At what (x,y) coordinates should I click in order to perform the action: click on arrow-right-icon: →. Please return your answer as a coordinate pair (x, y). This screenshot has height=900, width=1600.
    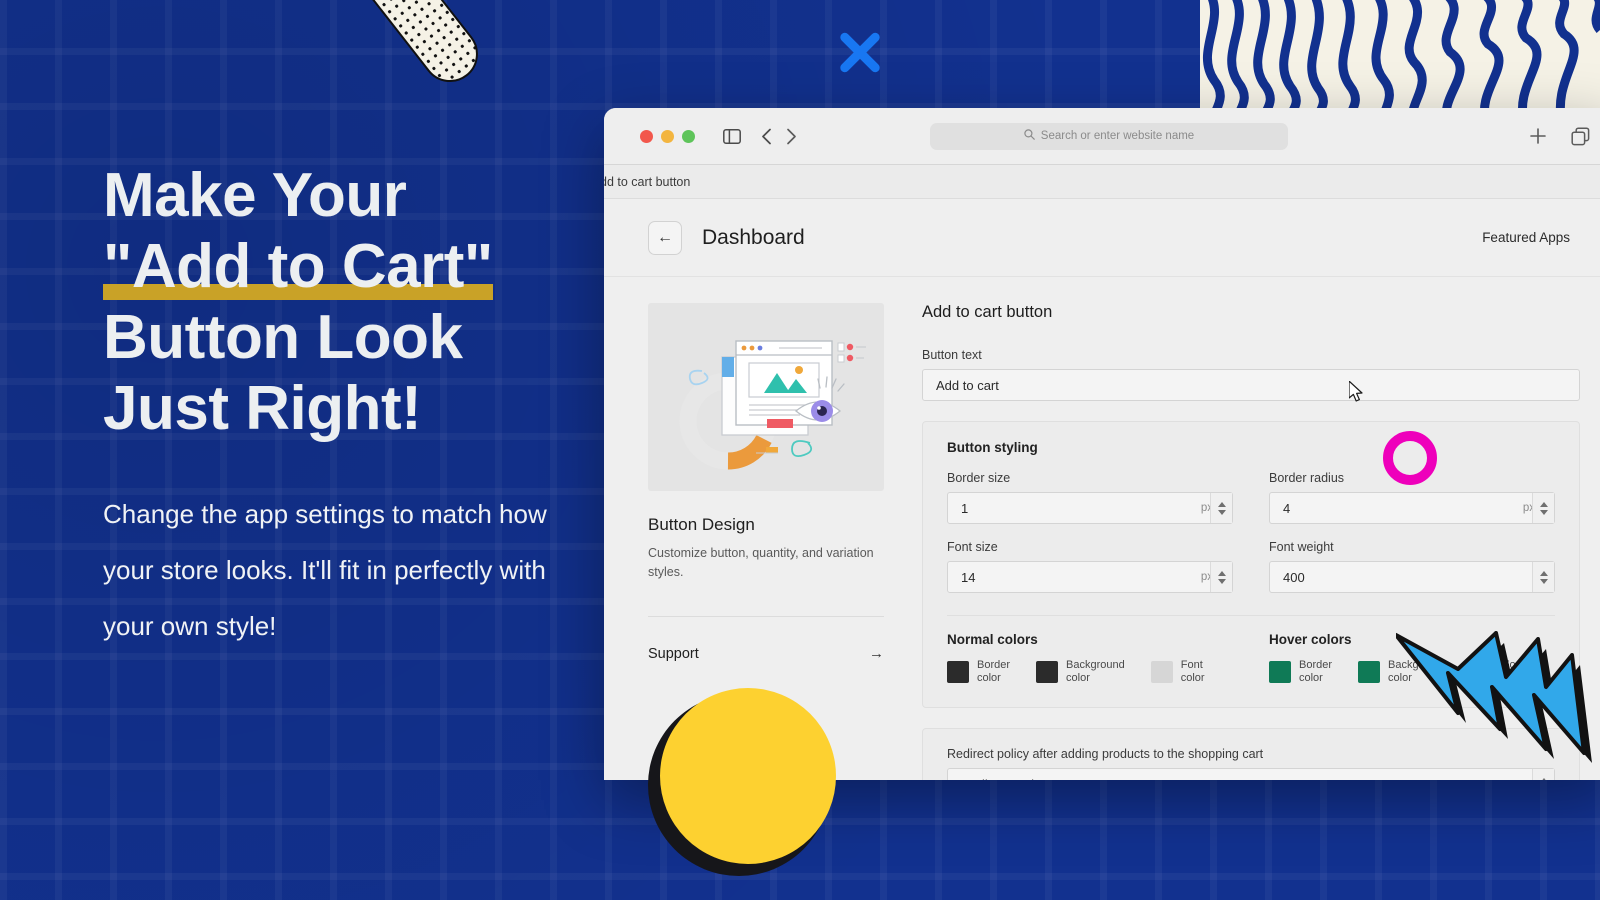
    Looking at the image, I should click on (876, 653).